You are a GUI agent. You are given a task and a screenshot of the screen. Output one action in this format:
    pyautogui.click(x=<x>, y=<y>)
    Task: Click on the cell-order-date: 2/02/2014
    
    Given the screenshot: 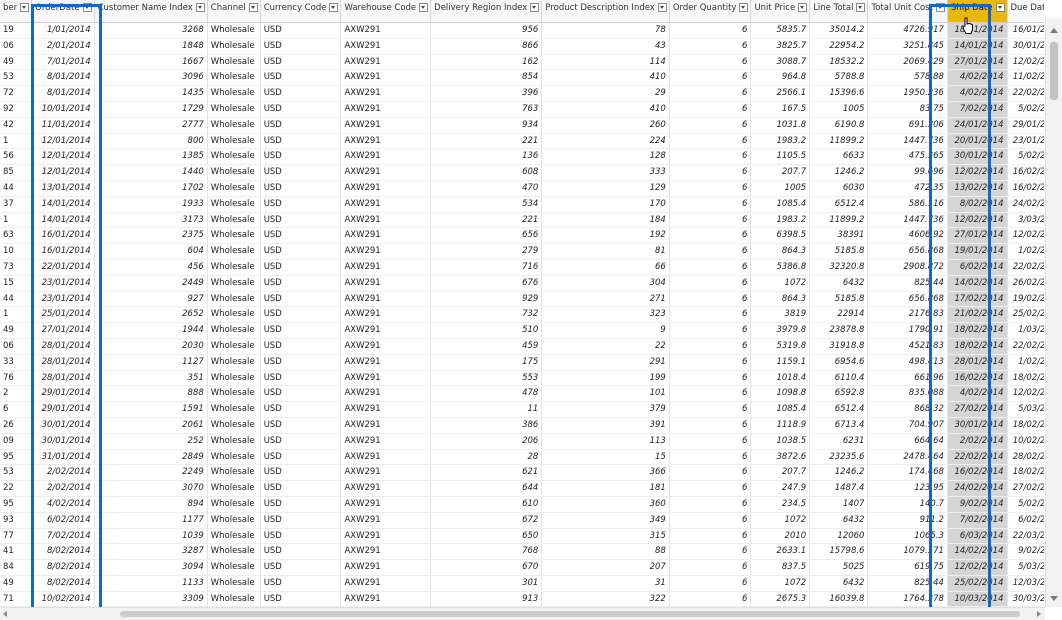 What is the action you would take?
    pyautogui.click(x=63, y=473)
    